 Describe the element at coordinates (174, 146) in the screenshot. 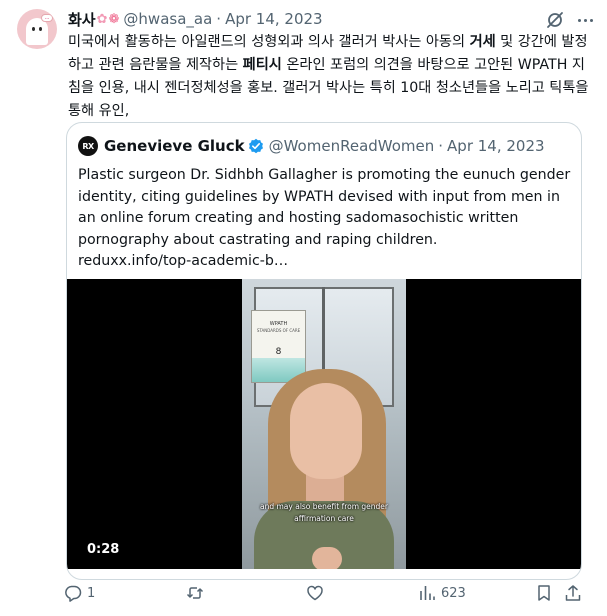

I see `quoted-author-name: Genevieve Gluck` at that location.